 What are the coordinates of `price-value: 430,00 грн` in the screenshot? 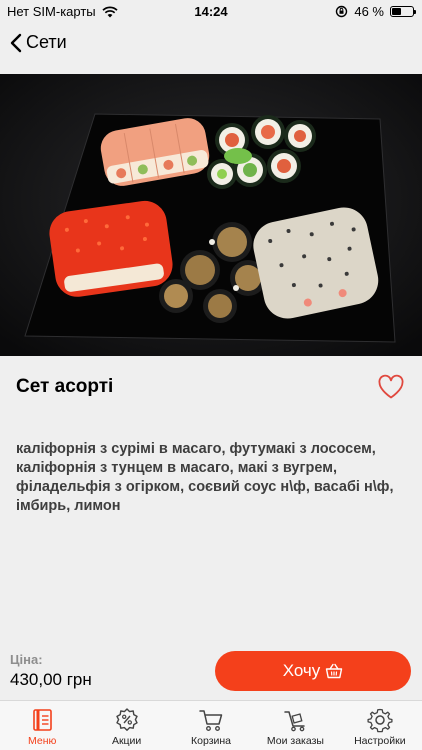 It's located at (51, 679).